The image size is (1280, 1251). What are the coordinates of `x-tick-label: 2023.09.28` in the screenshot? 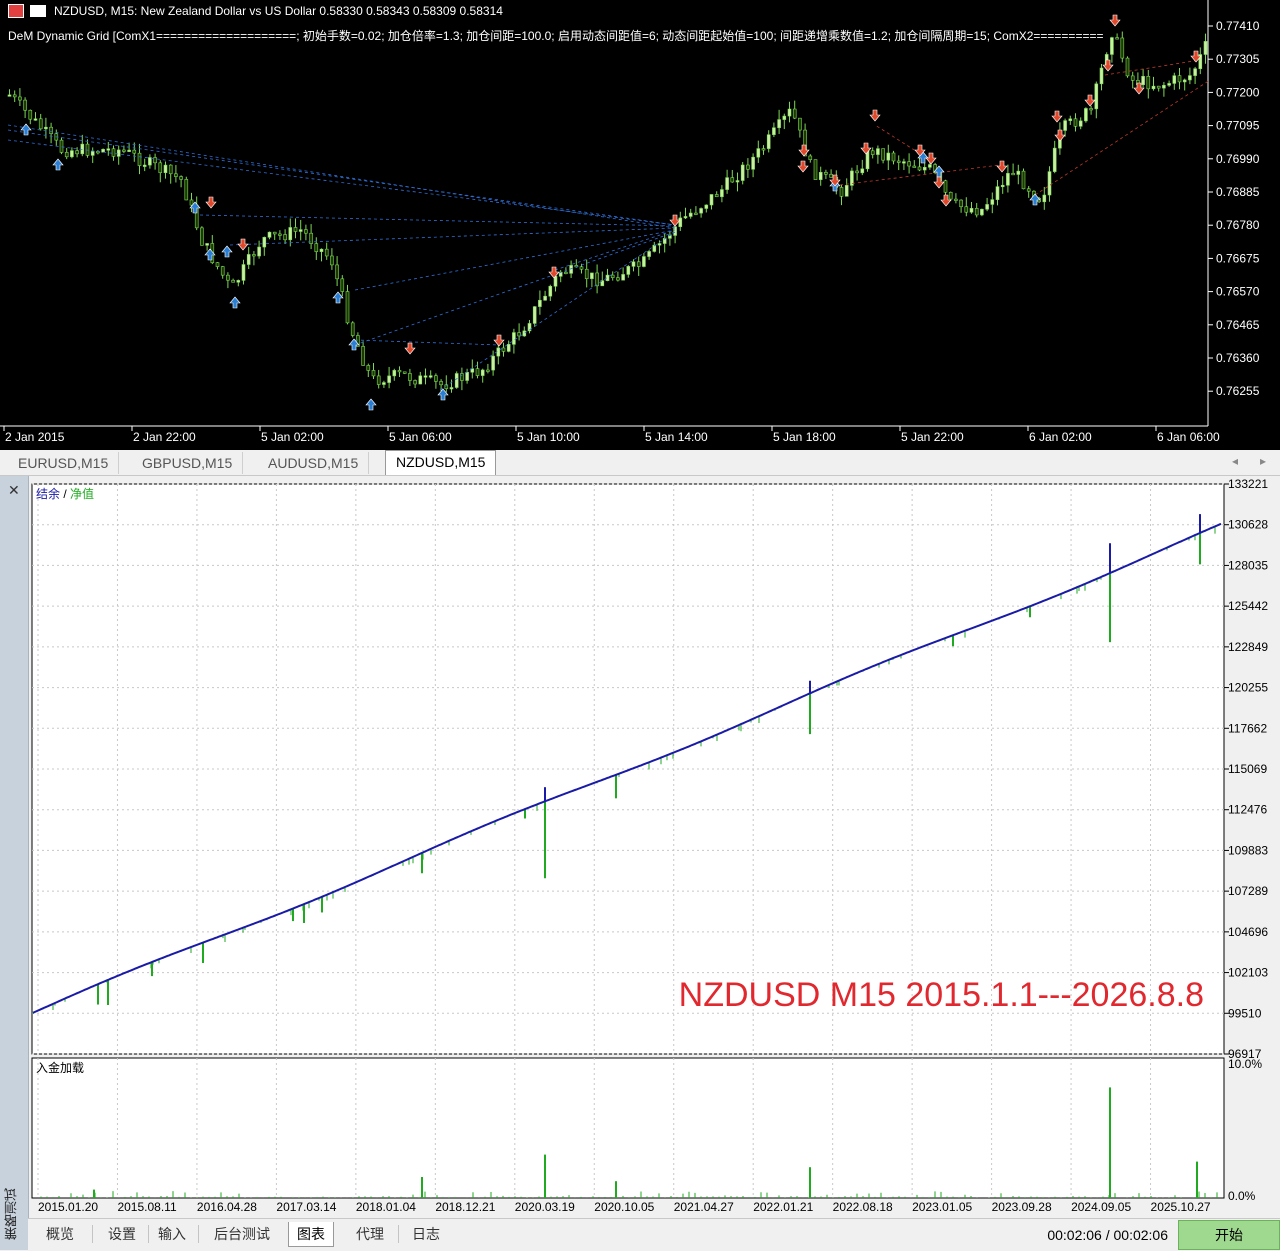 It's located at (1022, 1207).